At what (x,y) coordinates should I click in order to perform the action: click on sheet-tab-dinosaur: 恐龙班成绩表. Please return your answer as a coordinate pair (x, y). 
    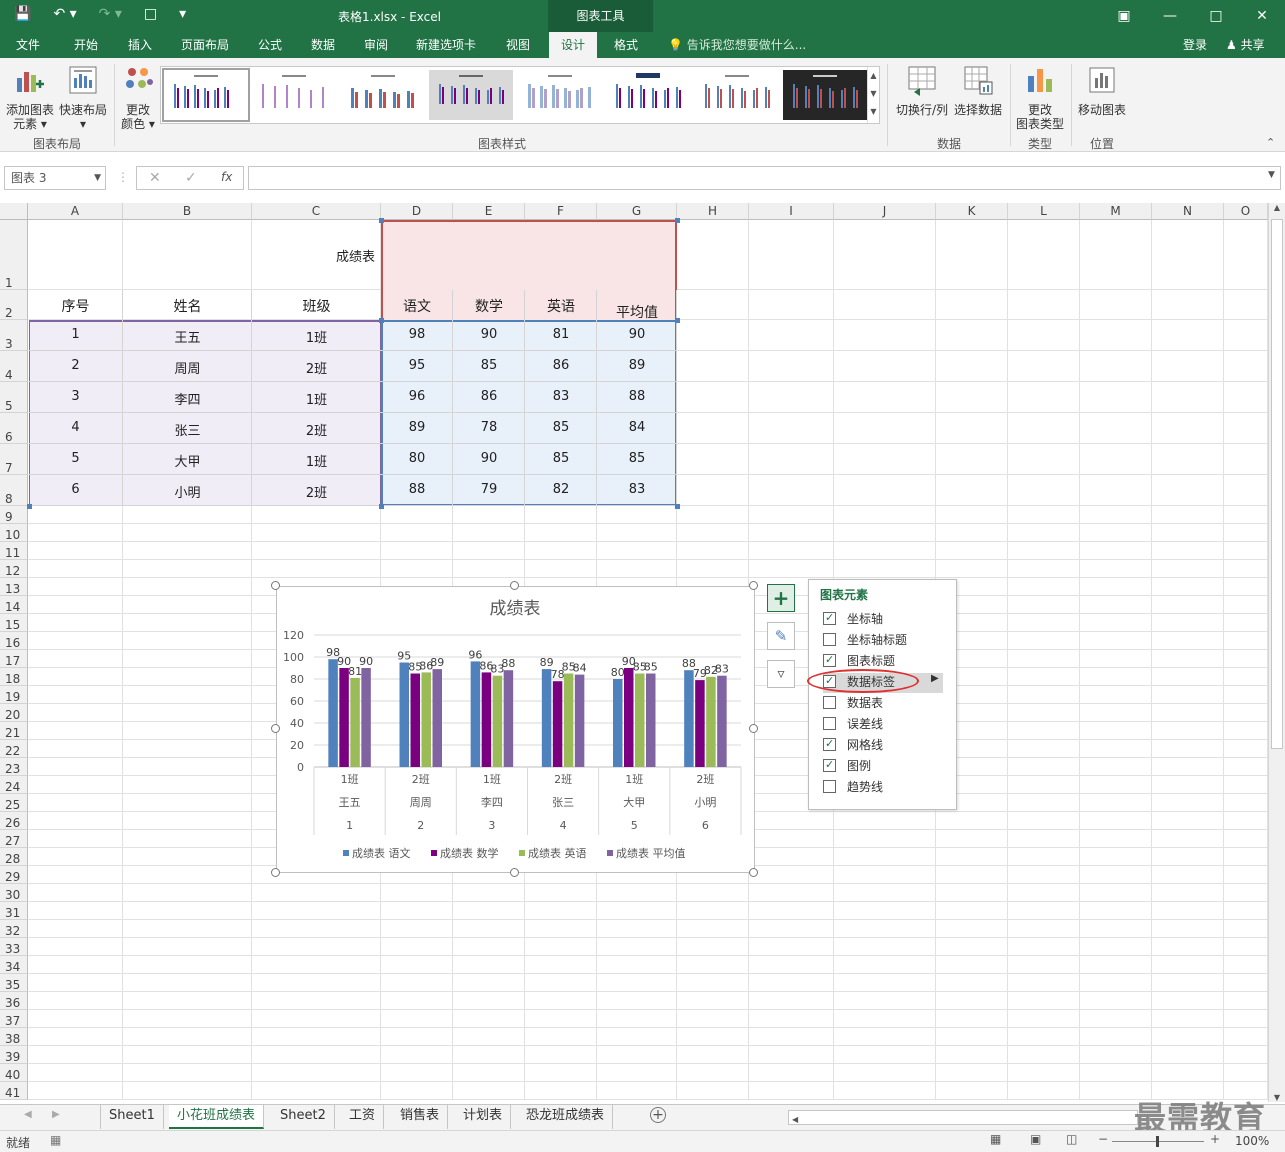
    Looking at the image, I should click on (566, 1117).